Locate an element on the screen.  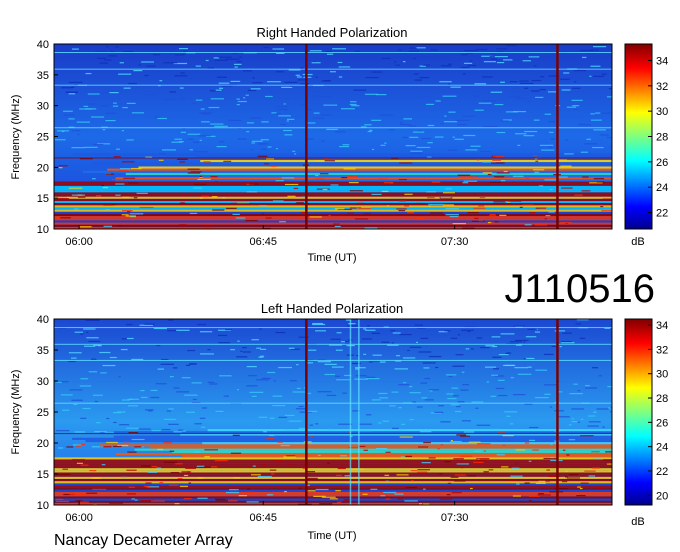
colorbar: 20 22 24 26 28 30 32 34 dB is located at coordinates (646, 423).